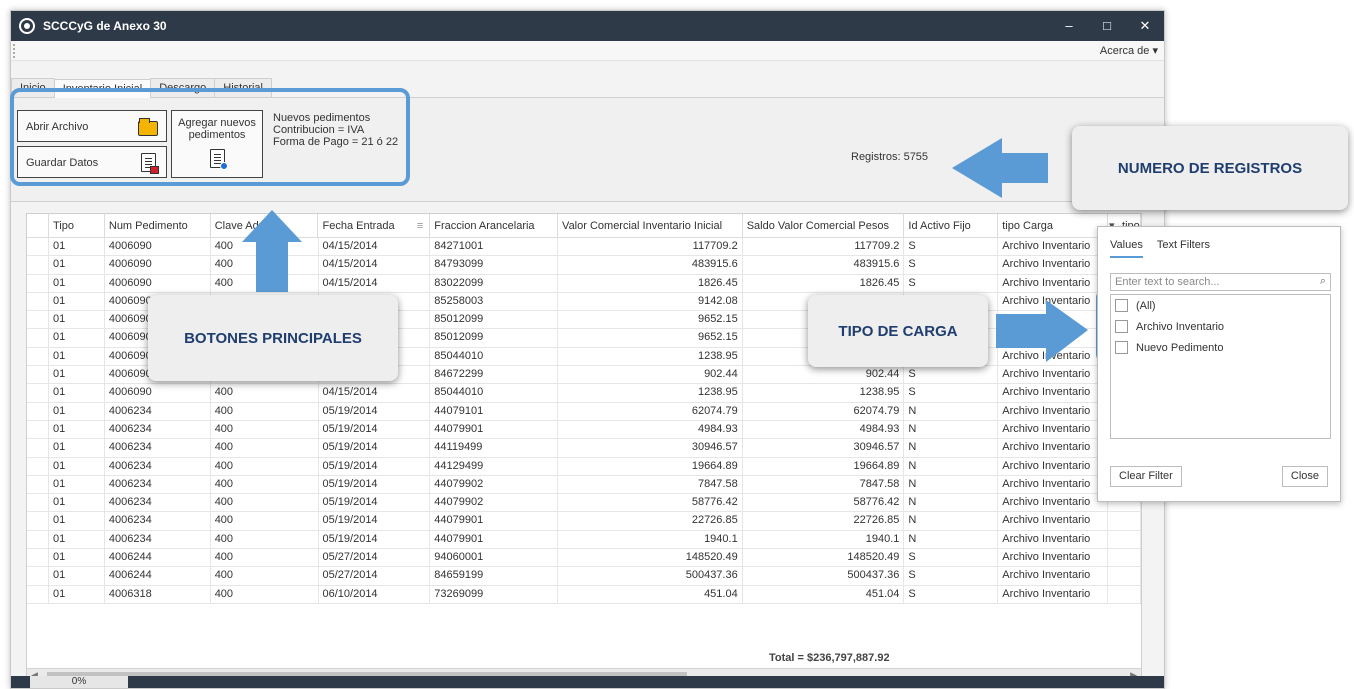  I want to click on tipo-carga-label: TIPO DE CARGA, so click(898, 331).